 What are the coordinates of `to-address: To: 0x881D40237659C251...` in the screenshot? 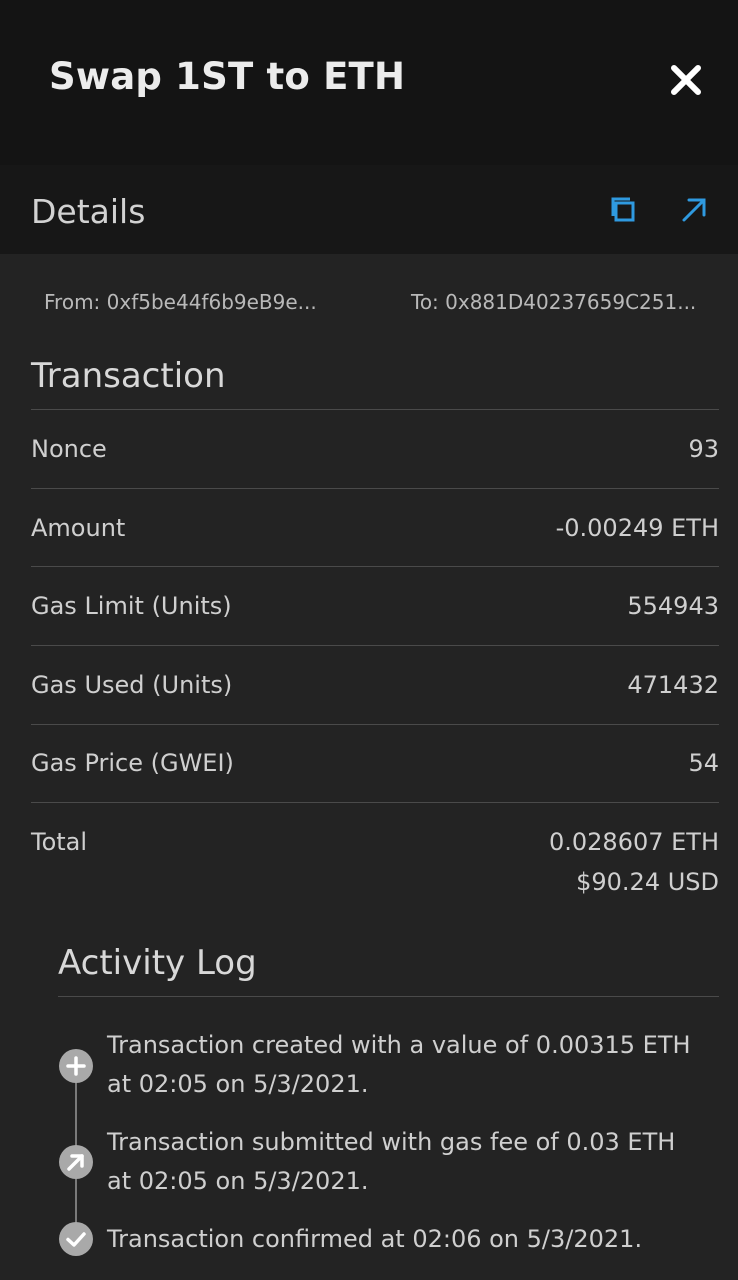 It's located at (553, 302).